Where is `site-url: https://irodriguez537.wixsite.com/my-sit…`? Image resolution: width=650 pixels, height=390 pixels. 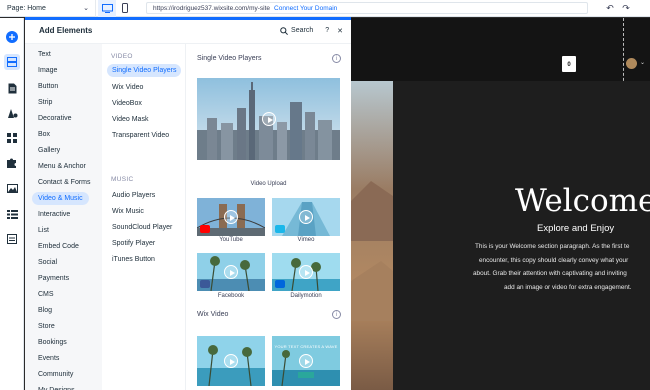 site-url: https://irodriguez537.wixsite.com/my-sit… is located at coordinates (212, 8).